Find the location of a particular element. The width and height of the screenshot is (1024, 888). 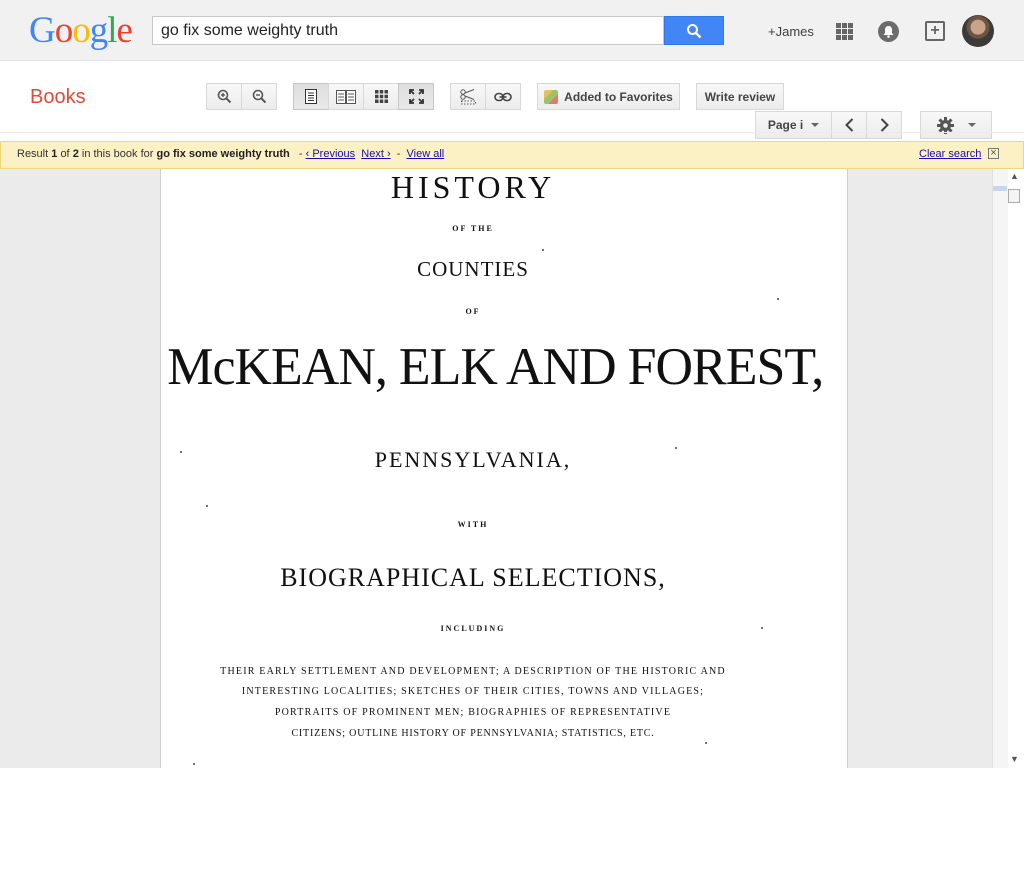

page-select: Page i is located at coordinates (793, 125).